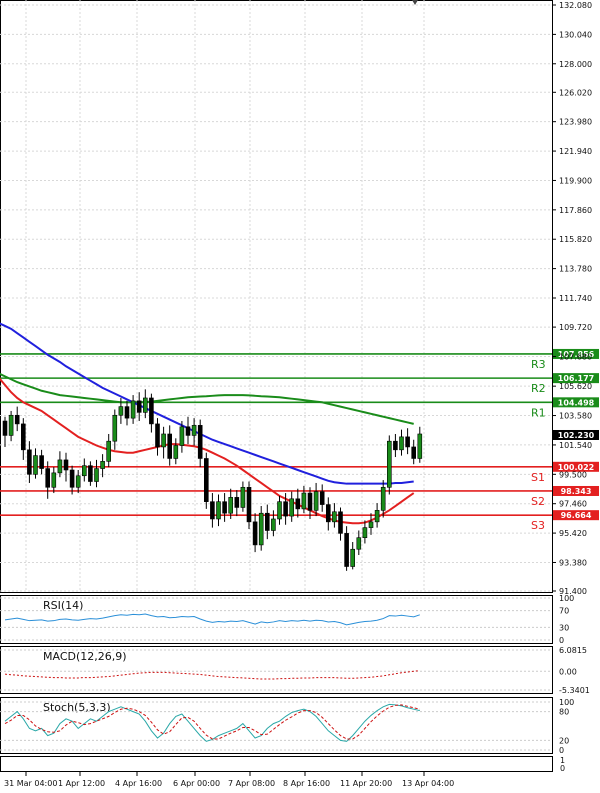  I want to click on price-tick-label: 105.620, so click(575, 386).